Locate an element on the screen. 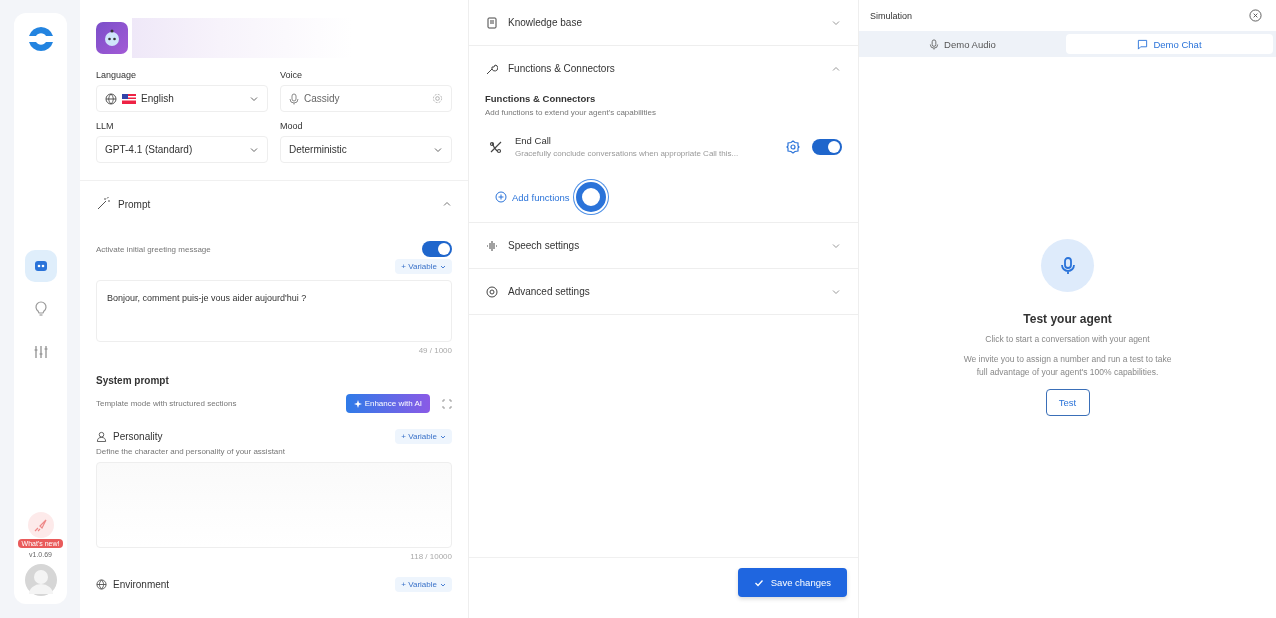 Image resolution: width=1276 pixels, height=618 pixels. flag-icon is located at coordinates (129, 98).